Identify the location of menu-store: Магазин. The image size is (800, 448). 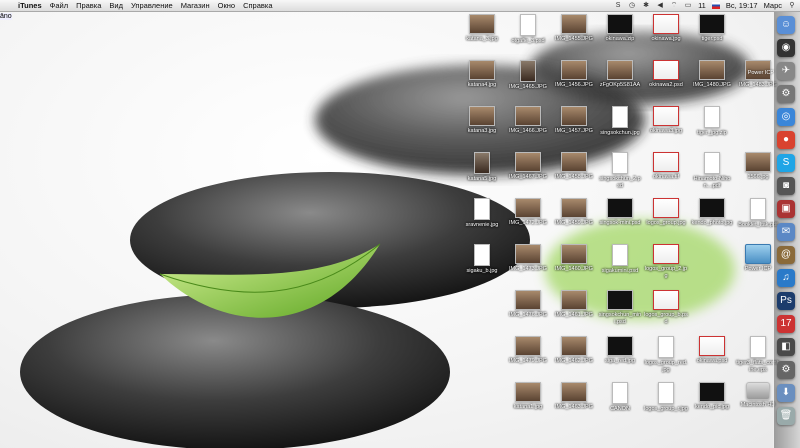
(195, 5).